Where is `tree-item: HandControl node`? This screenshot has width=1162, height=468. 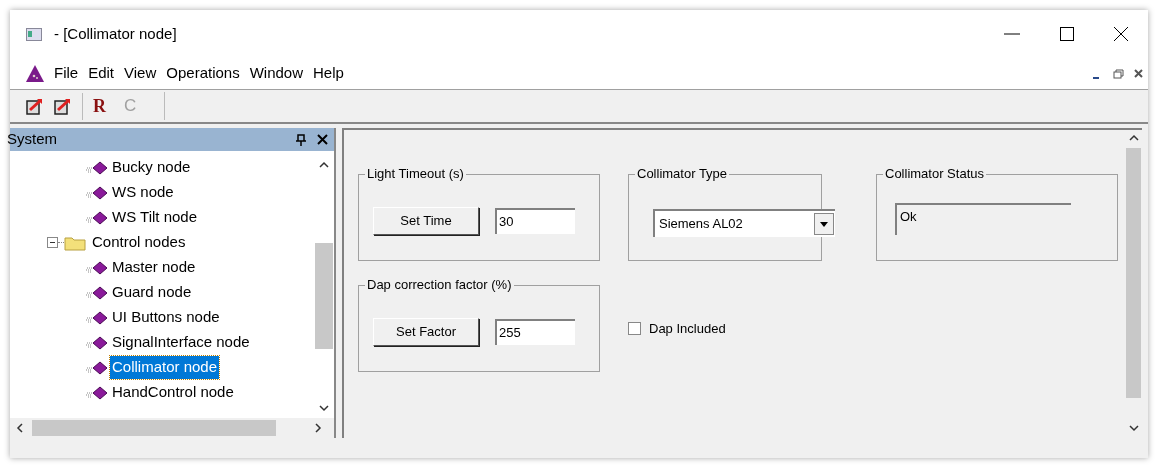 tree-item: HandControl node is located at coordinates (173, 392).